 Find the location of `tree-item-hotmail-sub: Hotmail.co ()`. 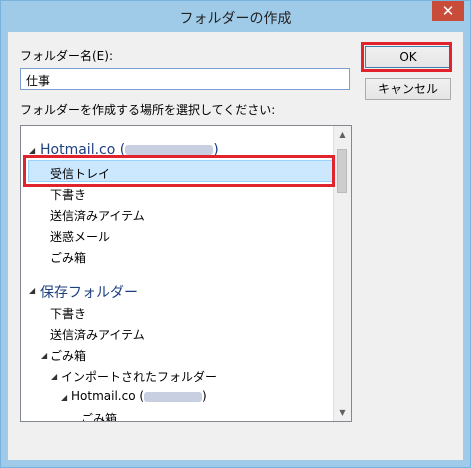

tree-item-hotmail-sub: Hotmail.co () is located at coordinates (139, 396).